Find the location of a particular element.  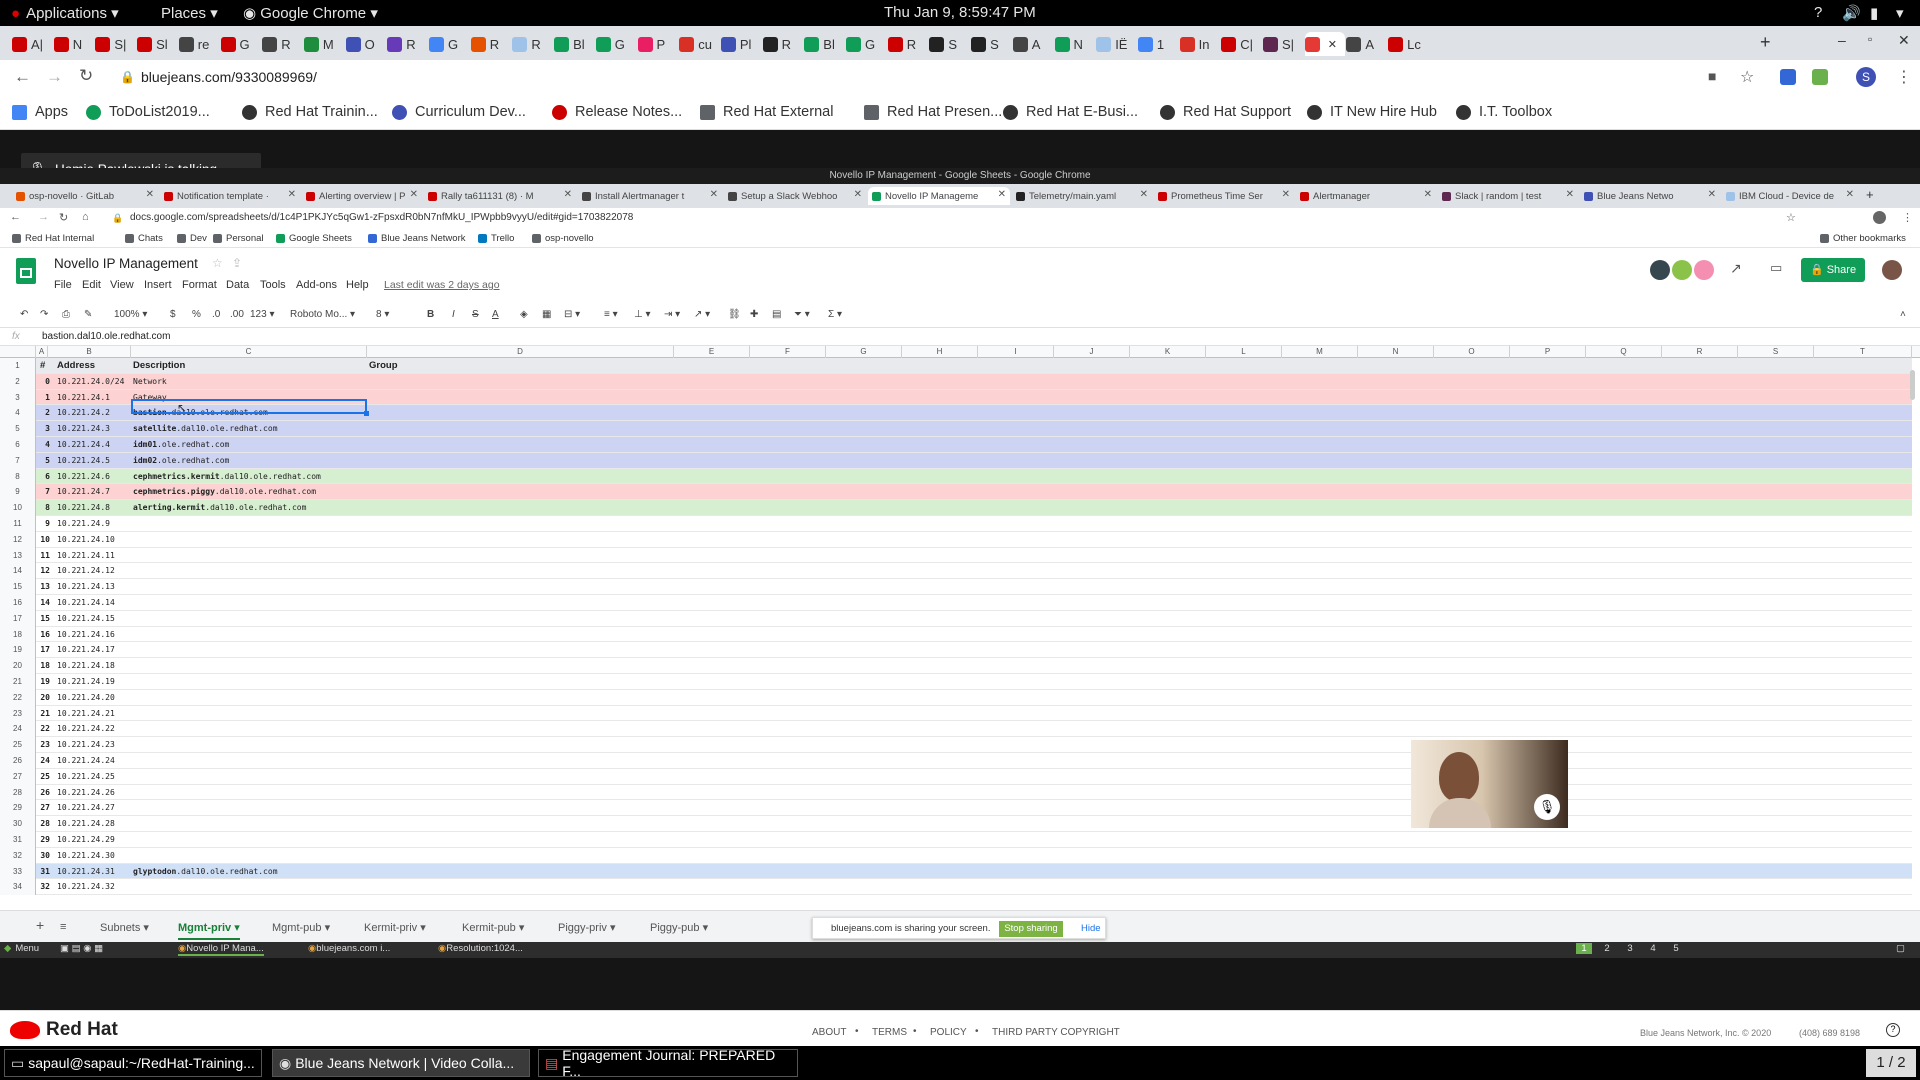

back-icon: ← is located at coordinates (22, 77).